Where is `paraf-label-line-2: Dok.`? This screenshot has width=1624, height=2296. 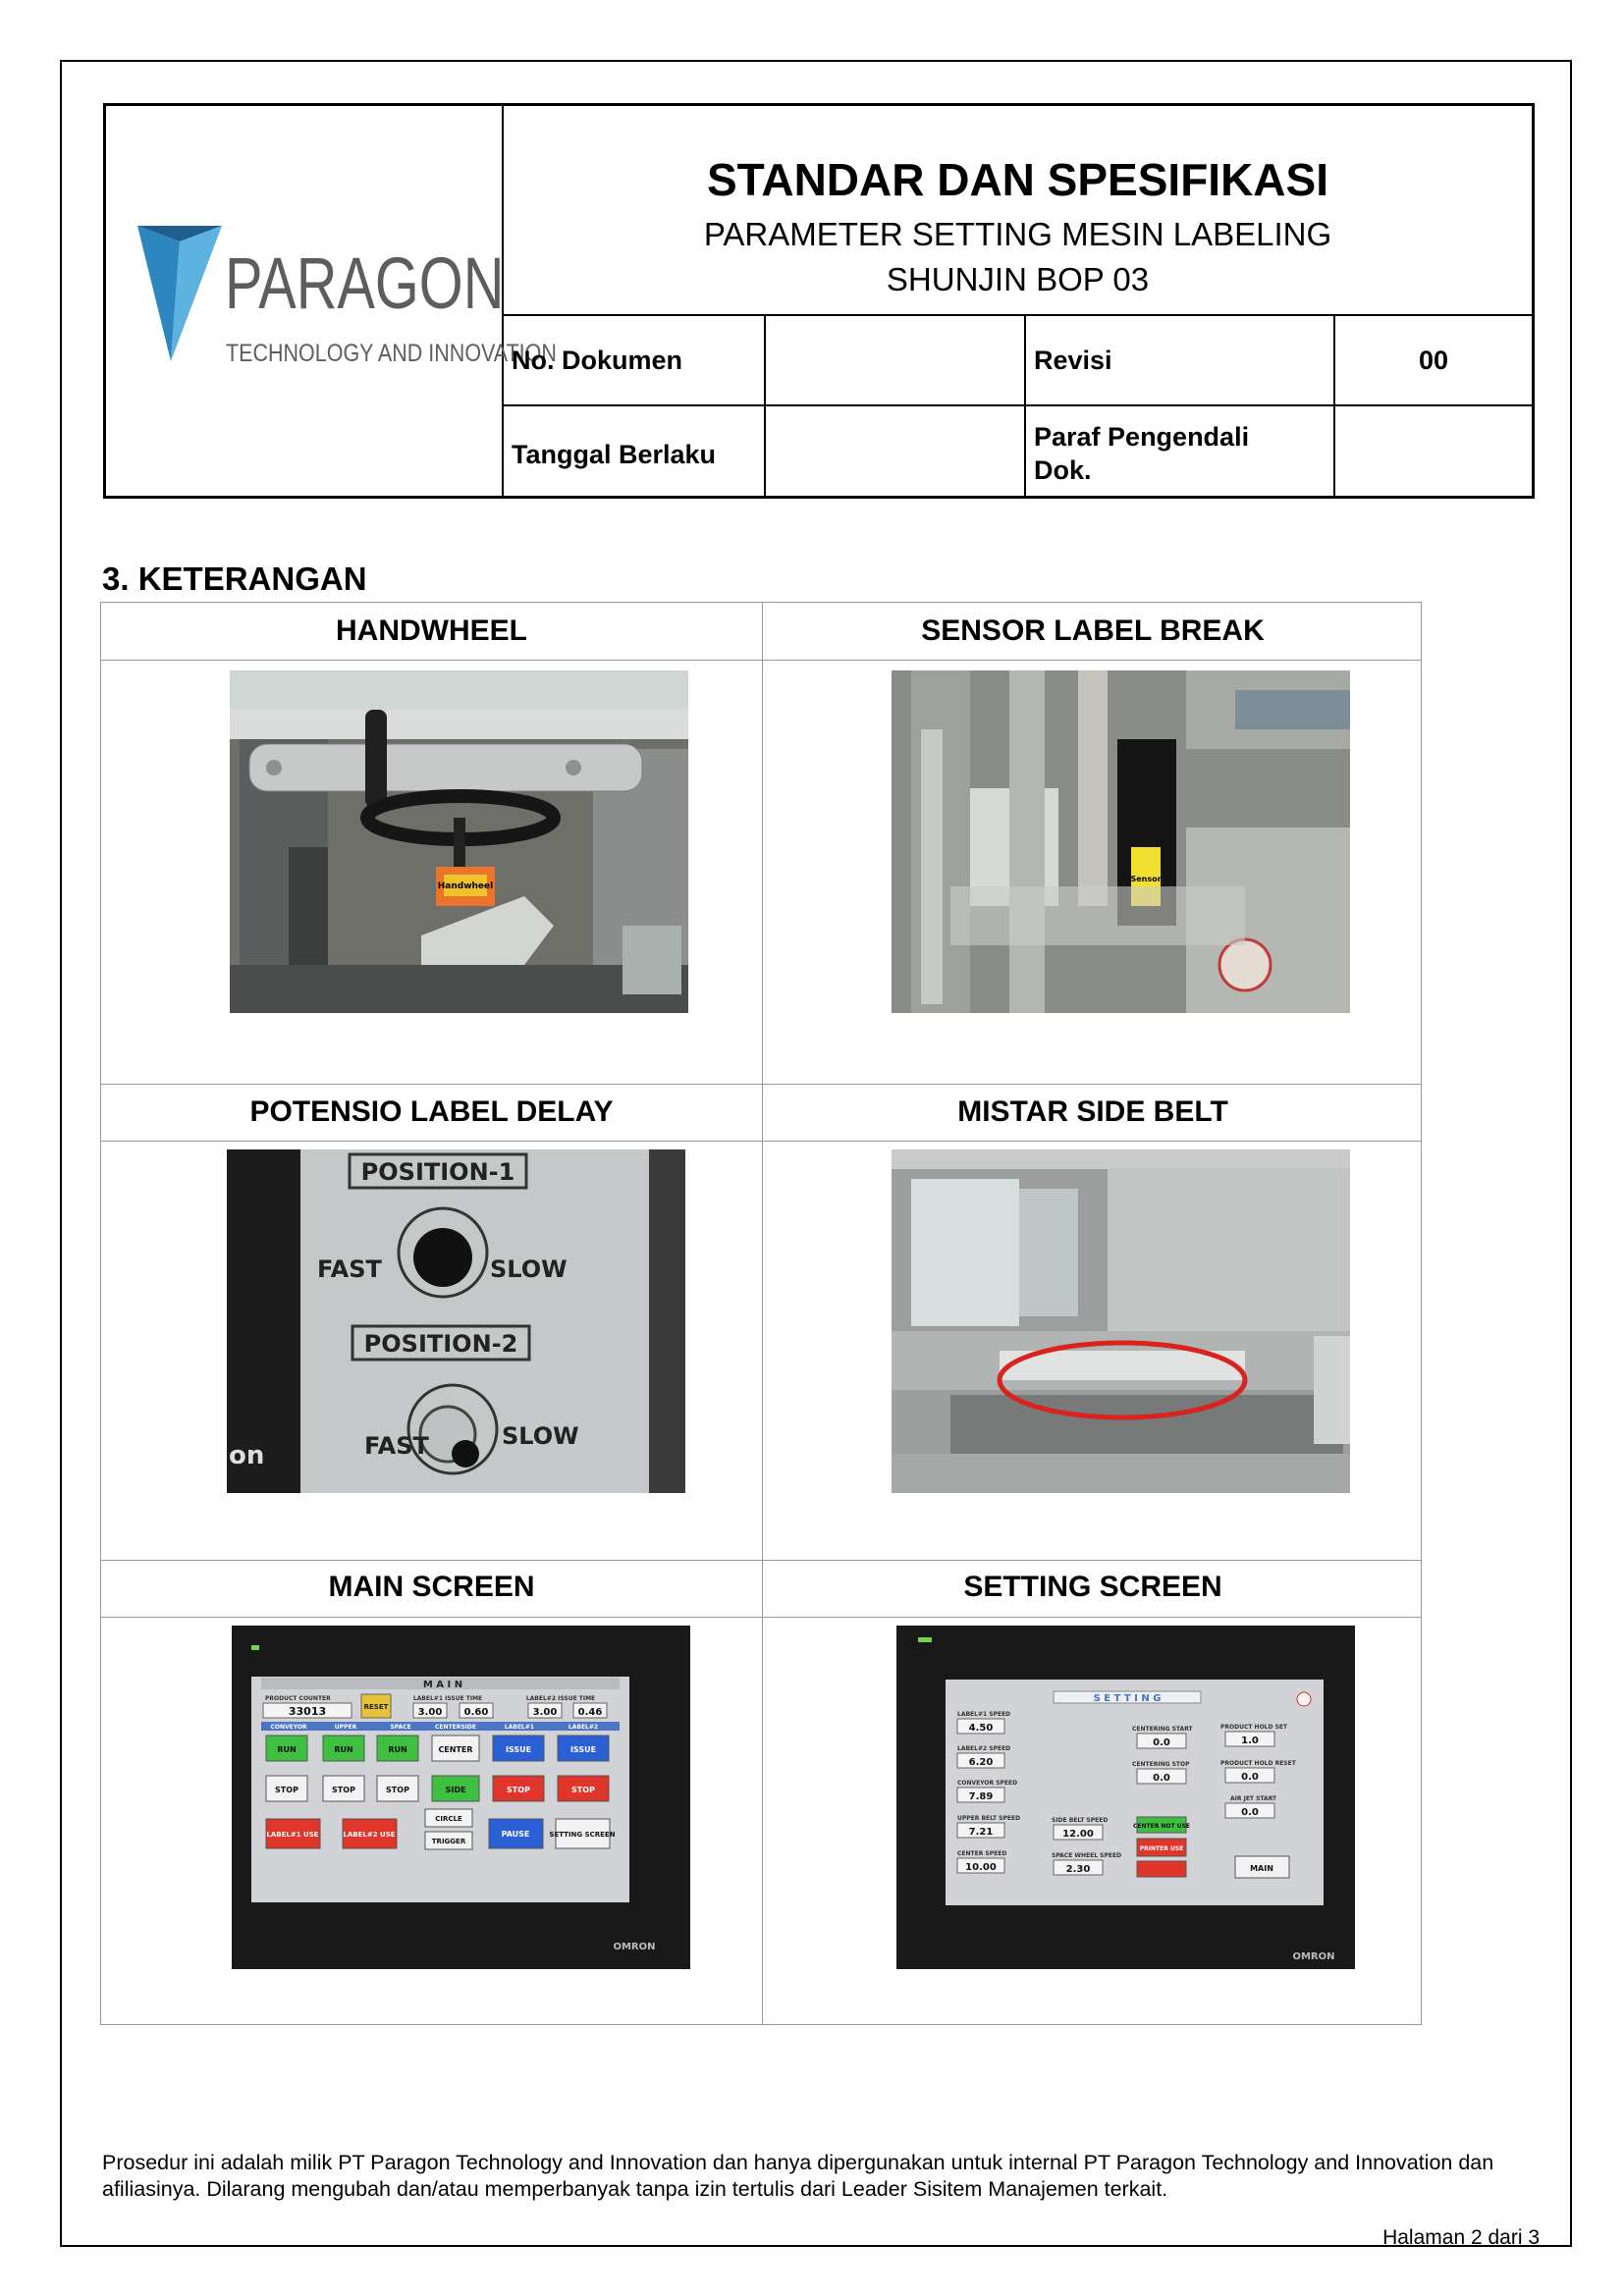
paraf-label-line-2: Dok. is located at coordinates (1063, 470).